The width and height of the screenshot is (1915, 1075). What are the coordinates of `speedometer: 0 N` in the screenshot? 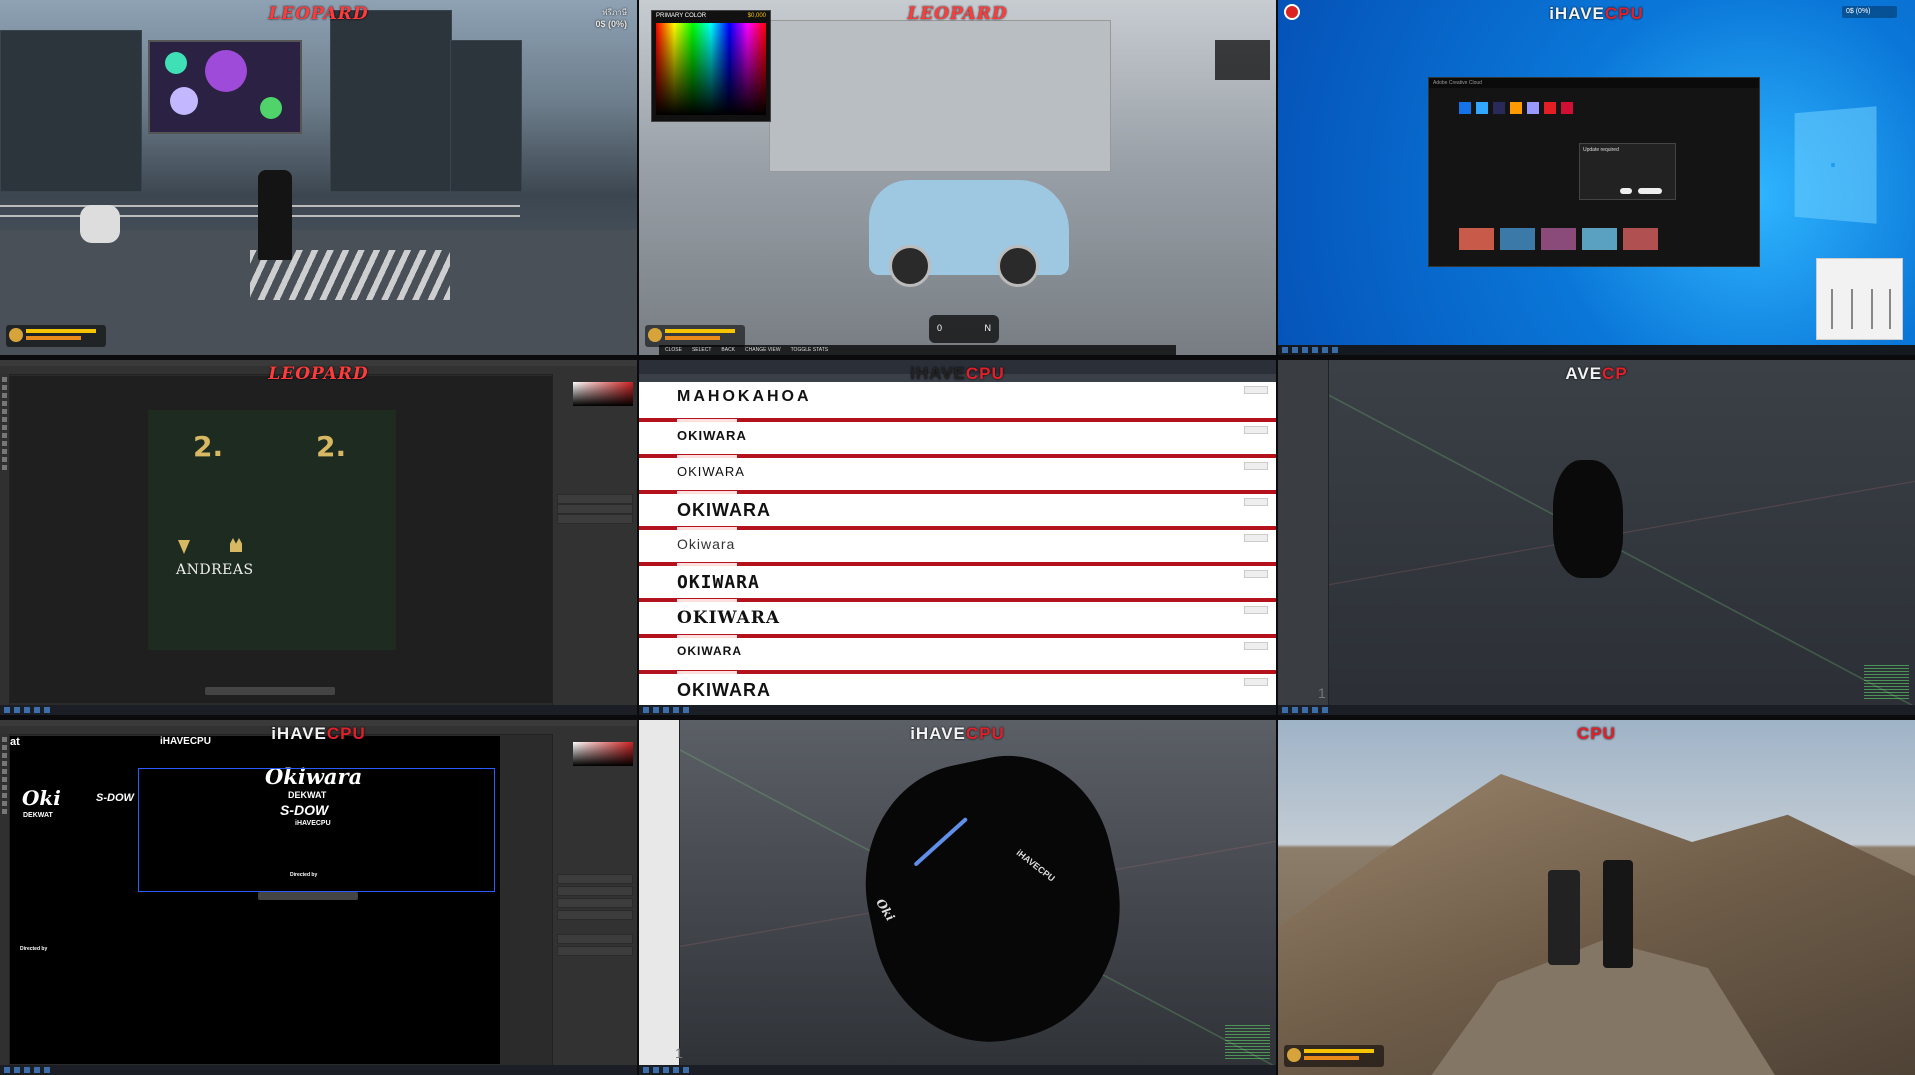 It's located at (964, 329).